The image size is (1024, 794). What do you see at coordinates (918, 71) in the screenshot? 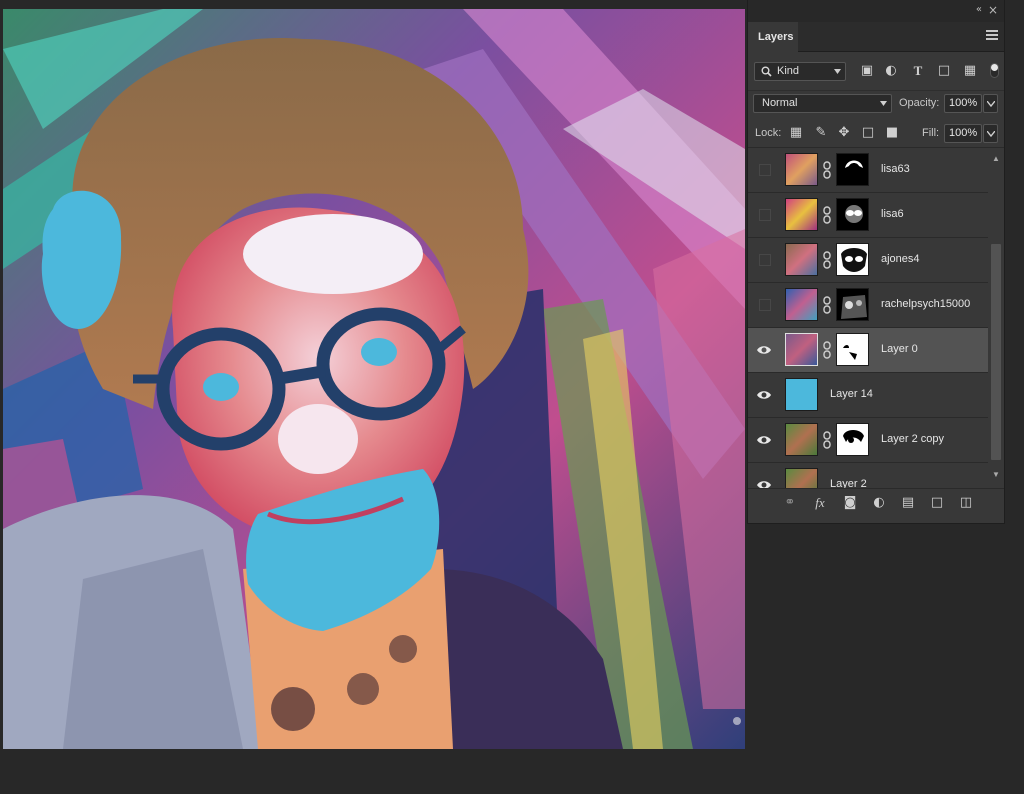
I see `type-filter-icon: T` at bounding box center [918, 71].